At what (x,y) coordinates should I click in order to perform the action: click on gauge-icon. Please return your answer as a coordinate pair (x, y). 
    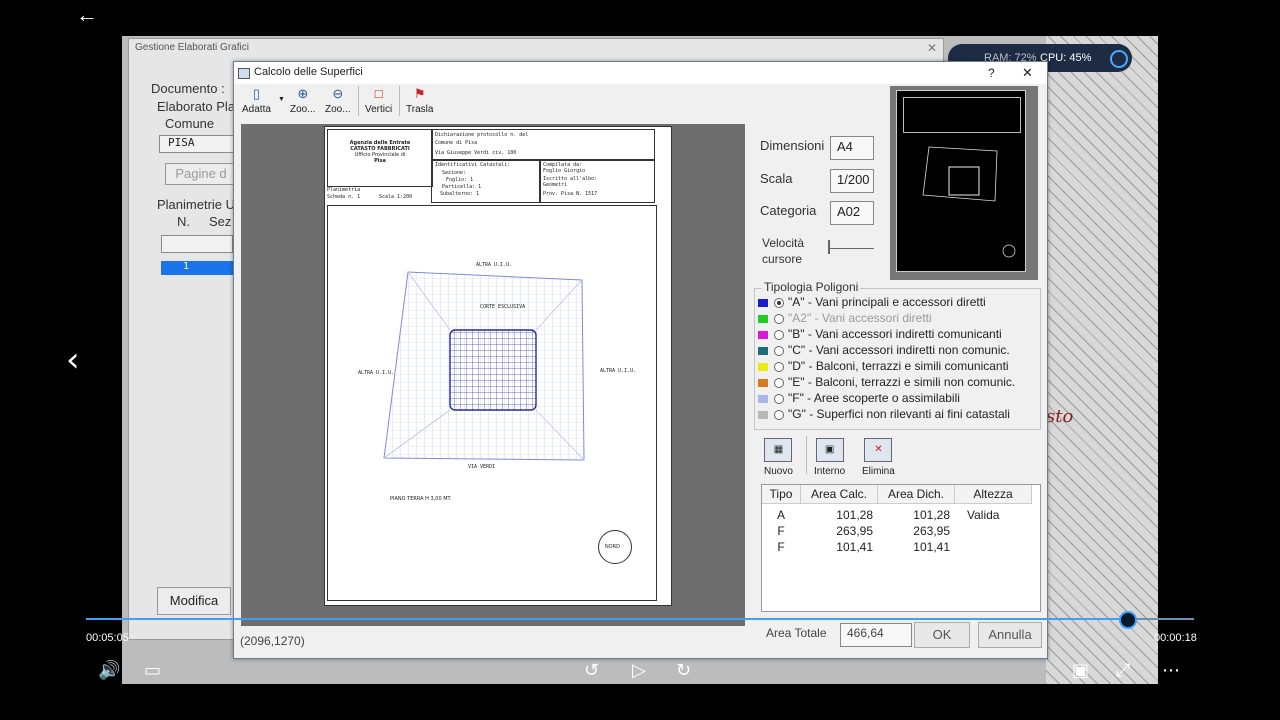
    Looking at the image, I should click on (1119, 59).